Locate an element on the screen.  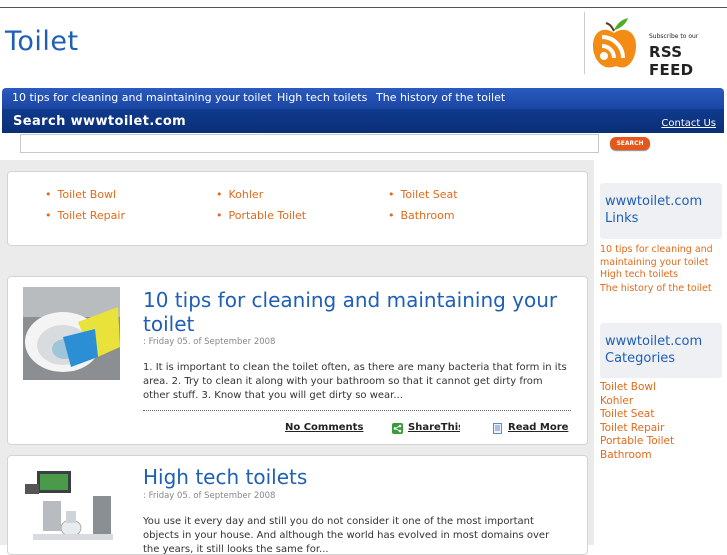
share-icon is located at coordinates (397, 428).